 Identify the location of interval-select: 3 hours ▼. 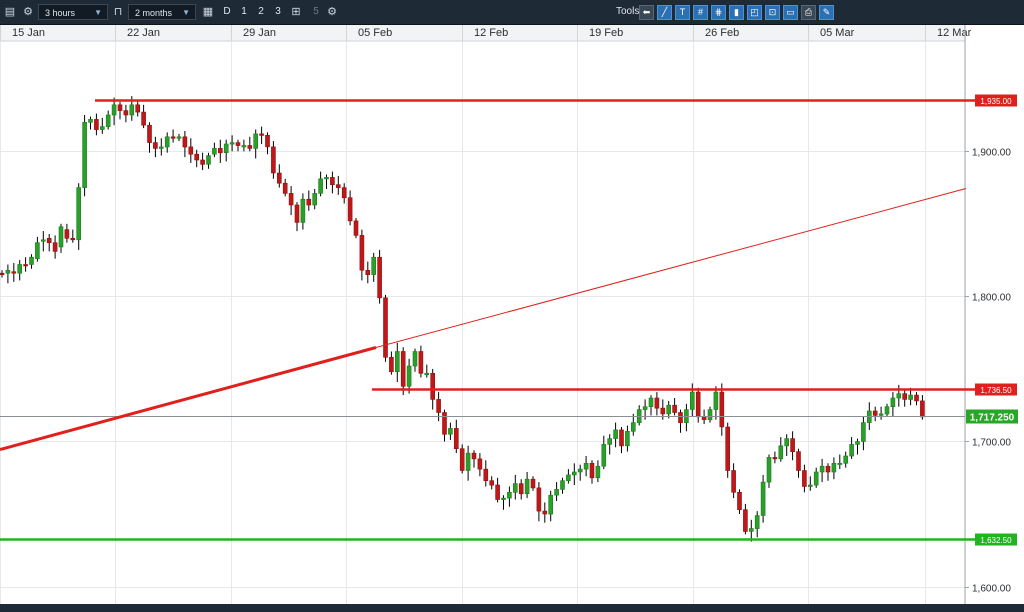
(73, 12).